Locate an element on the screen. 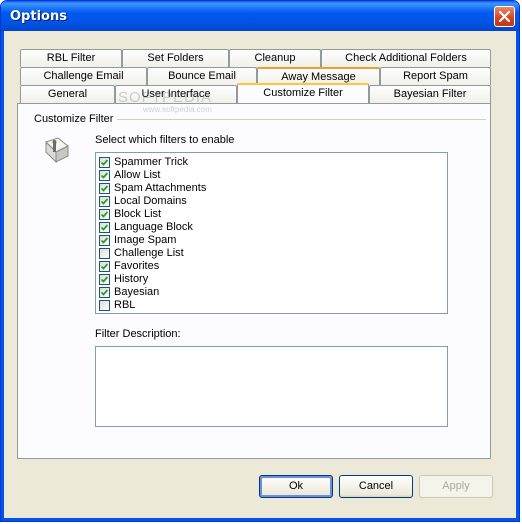  filter-description-label: Filter Description: is located at coordinates (138, 334).